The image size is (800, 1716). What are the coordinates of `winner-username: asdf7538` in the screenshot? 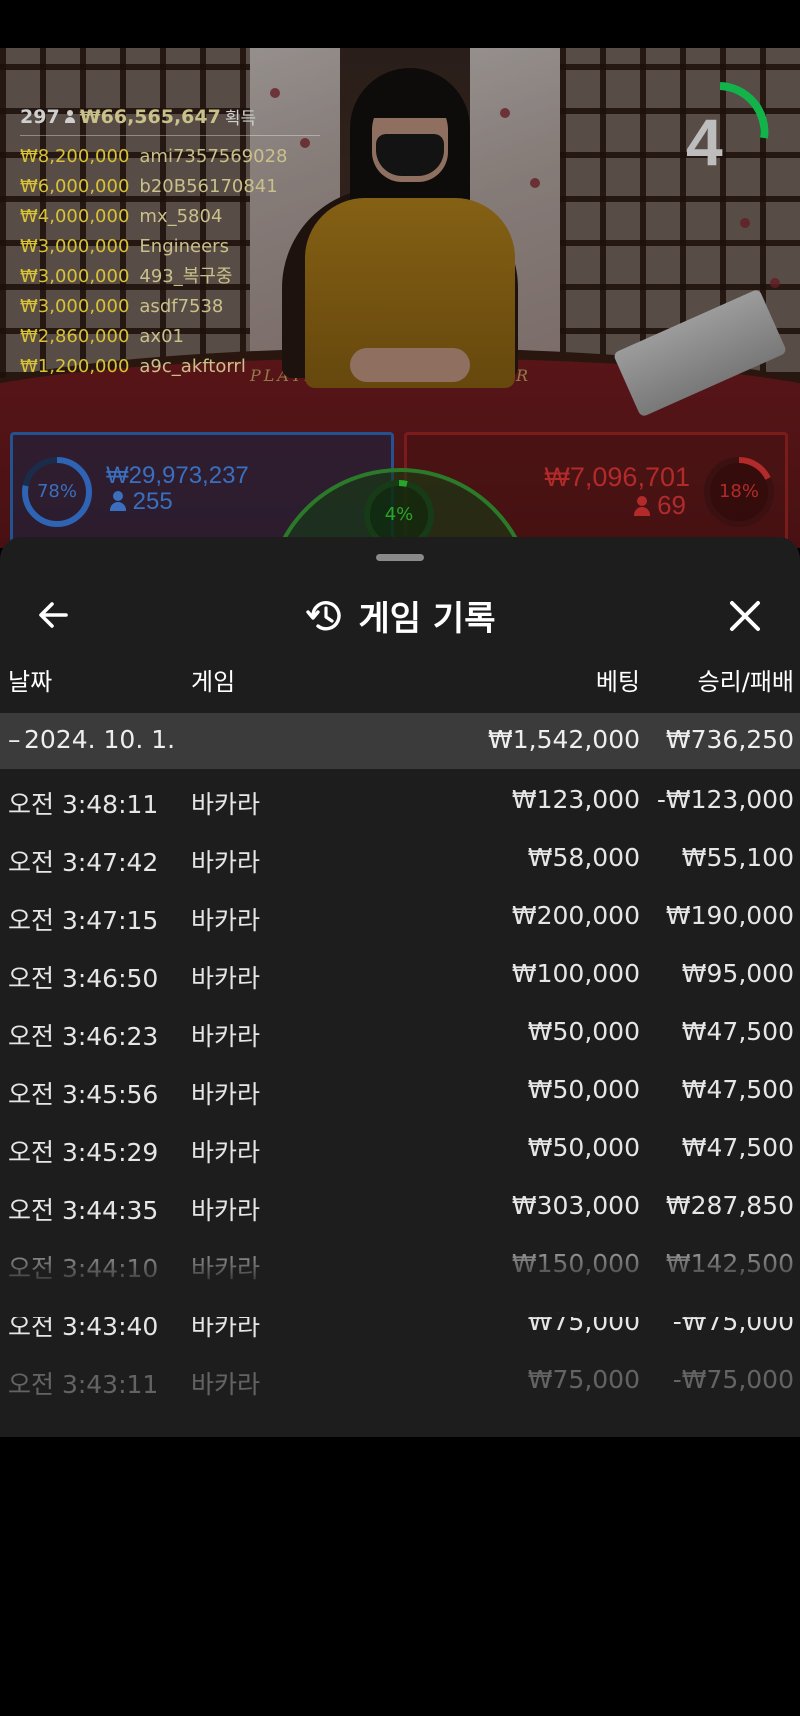 It's located at (181, 306).